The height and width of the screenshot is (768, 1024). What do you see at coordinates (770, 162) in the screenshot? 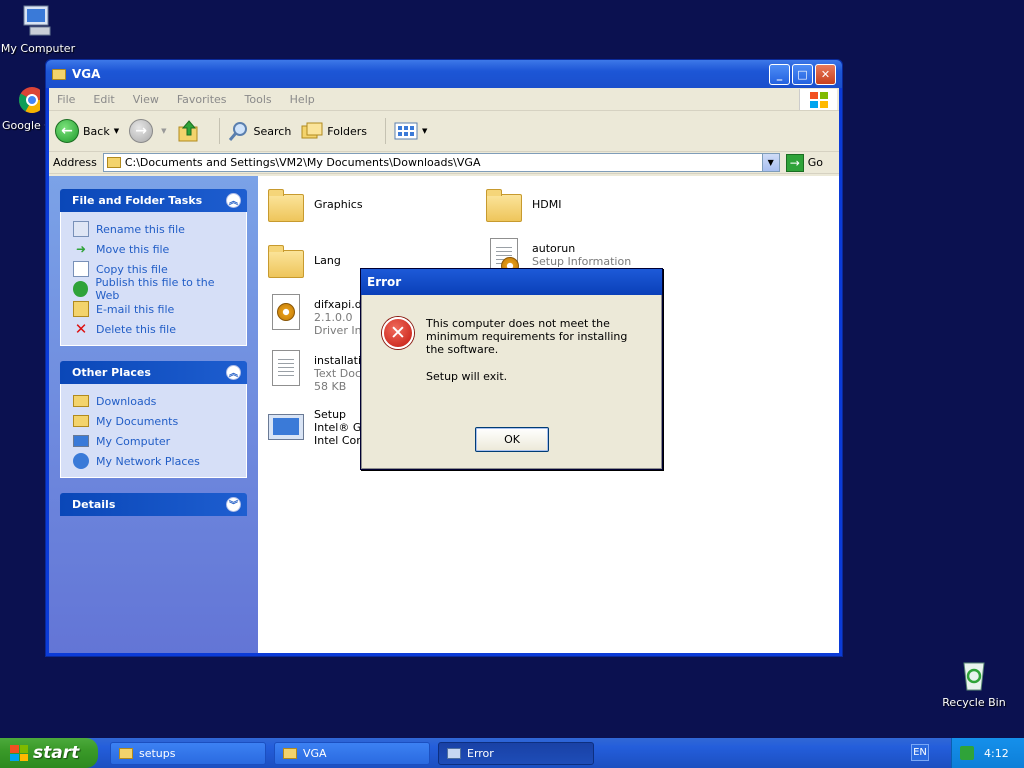
I see `address-dropdown-icon: ▼` at bounding box center [770, 162].